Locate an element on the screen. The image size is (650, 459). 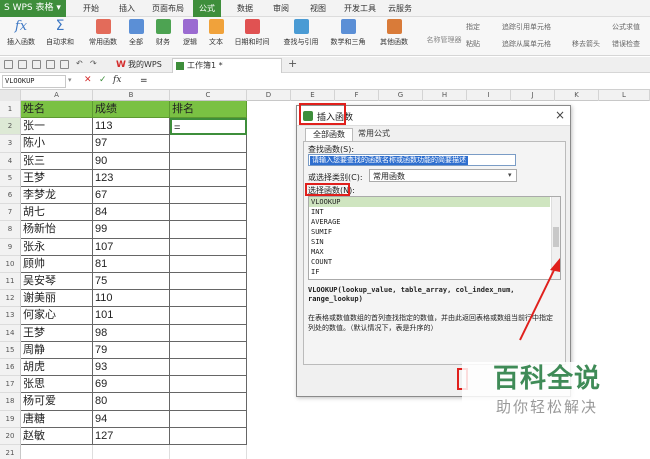
open-icon is located at coordinates (22, 64).